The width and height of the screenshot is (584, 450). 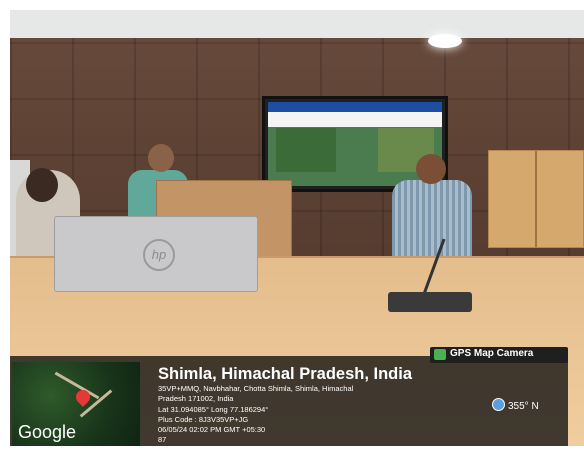 I want to click on cabinet-door-split, so click(x=536, y=199).